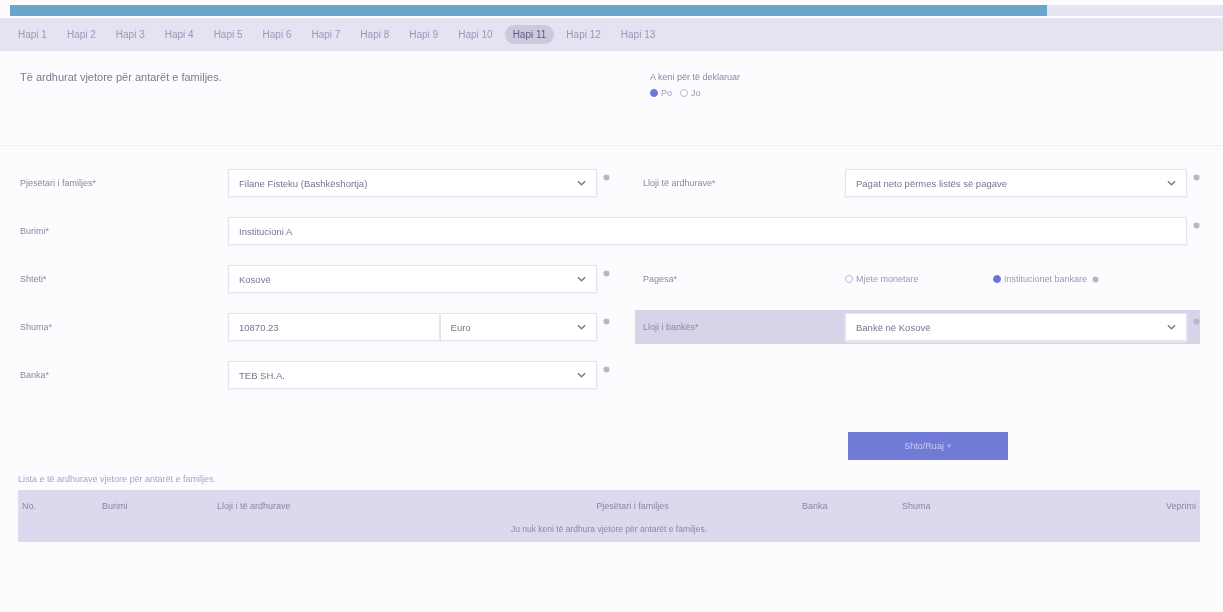 This screenshot has width=1223, height=612. Describe the element at coordinates (671, 327) in the screenshot. I see `field-label: Lloji i bankës*` at that location.